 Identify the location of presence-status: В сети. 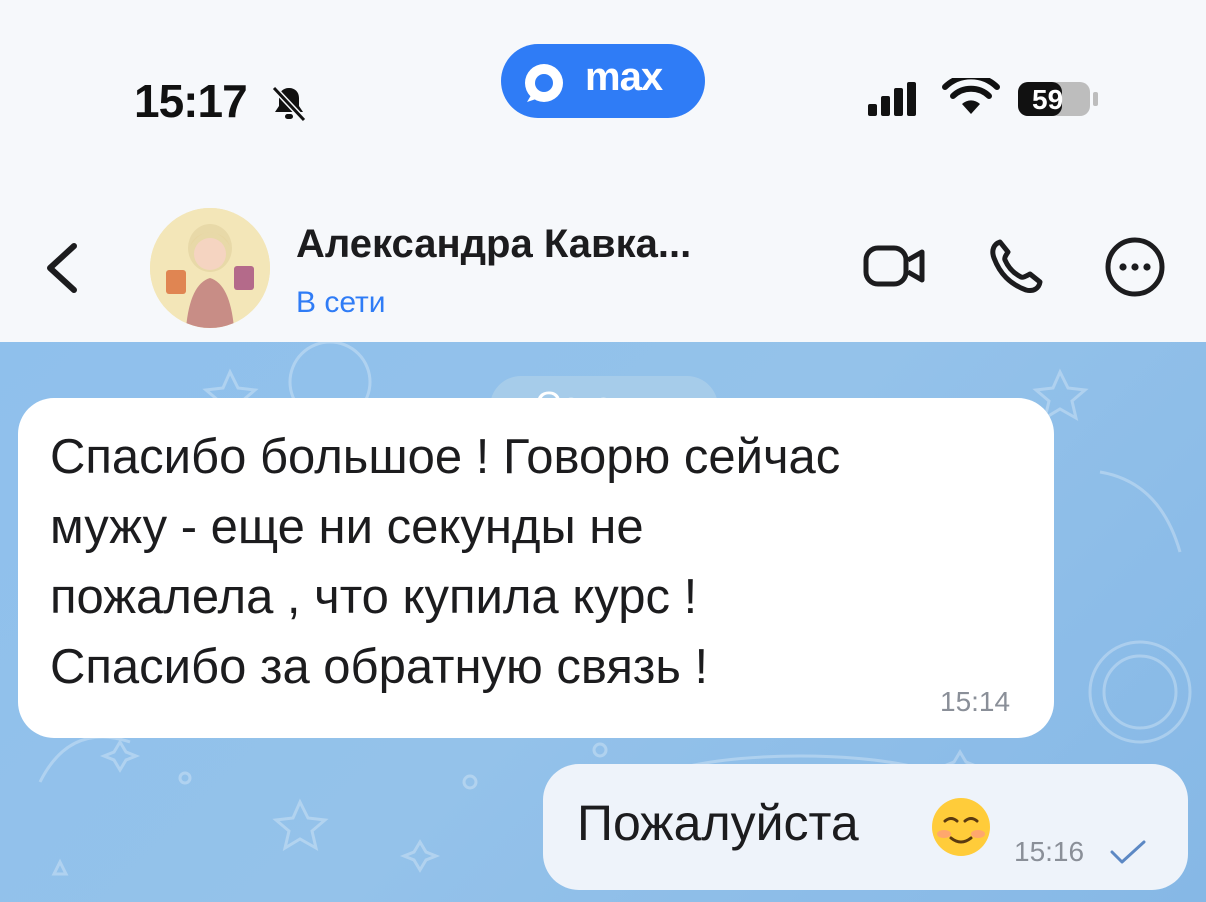
(341, 302).